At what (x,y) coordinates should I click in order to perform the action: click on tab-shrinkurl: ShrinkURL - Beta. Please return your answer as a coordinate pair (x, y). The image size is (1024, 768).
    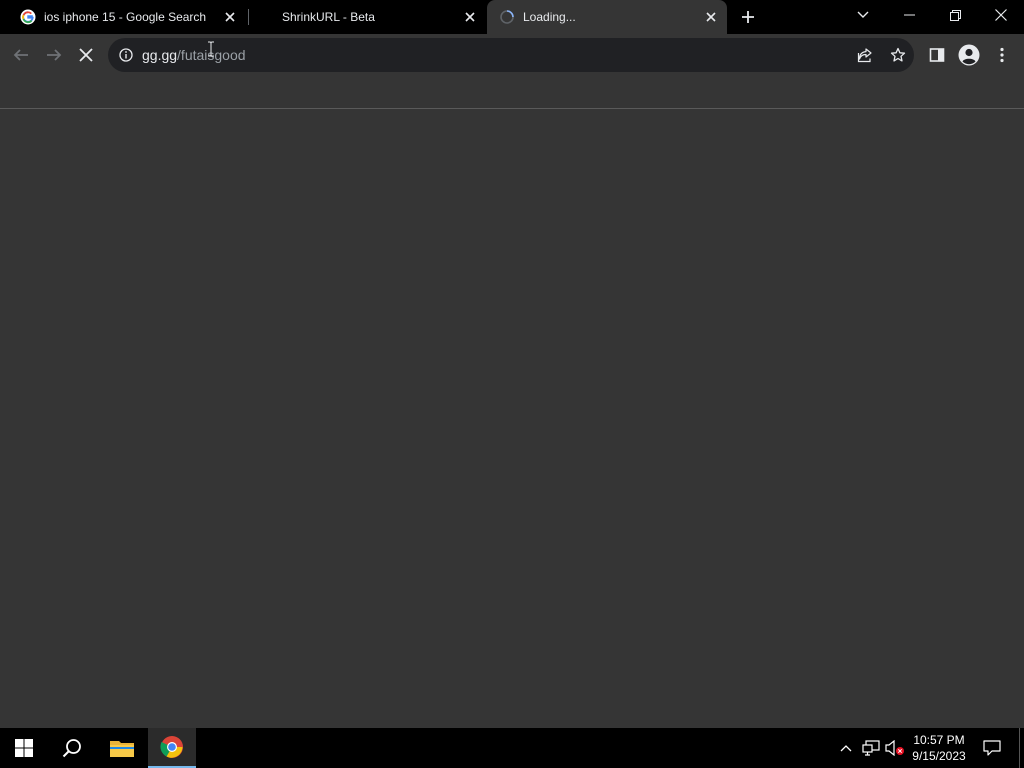
    Looking at the image, I should click on (368, 17).